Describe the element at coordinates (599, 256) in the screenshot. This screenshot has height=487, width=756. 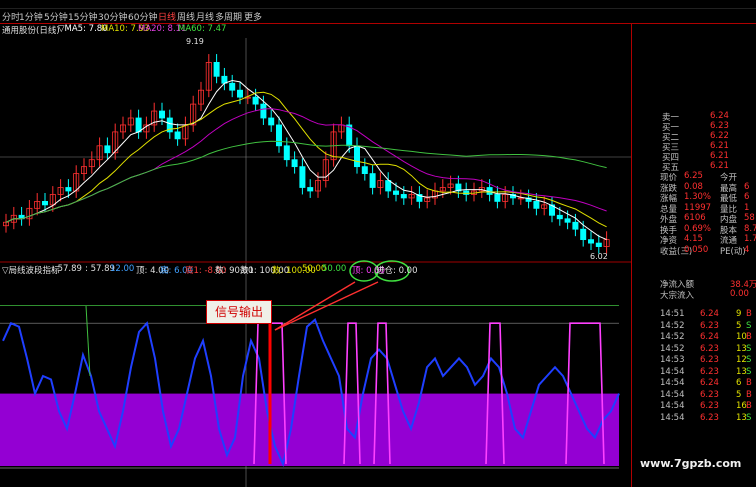
I see `low-price-label: 6.02` at that location.